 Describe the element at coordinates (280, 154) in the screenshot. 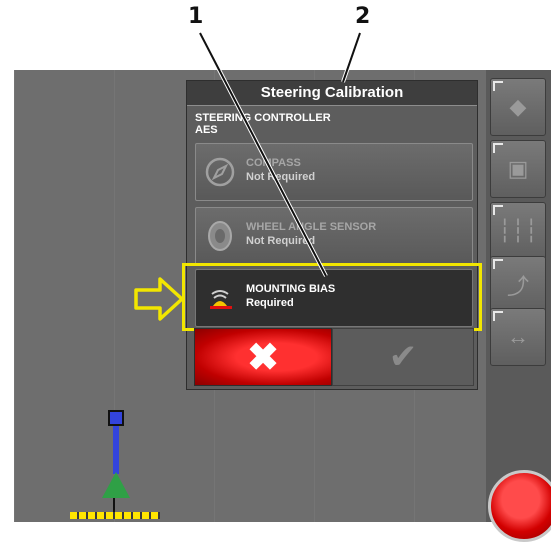

I see `callout-leaders` at that location.